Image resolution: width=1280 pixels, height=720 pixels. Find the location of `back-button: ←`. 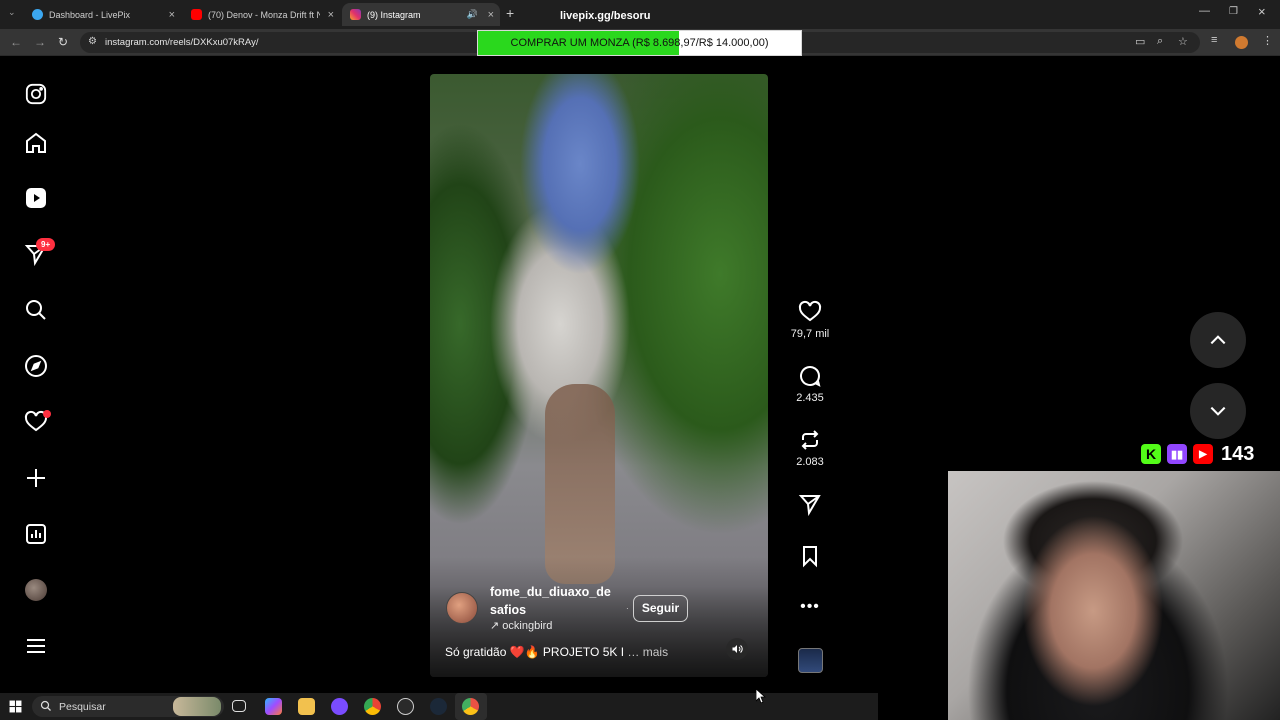

back-button: ← is located at coordinates (16, 42).